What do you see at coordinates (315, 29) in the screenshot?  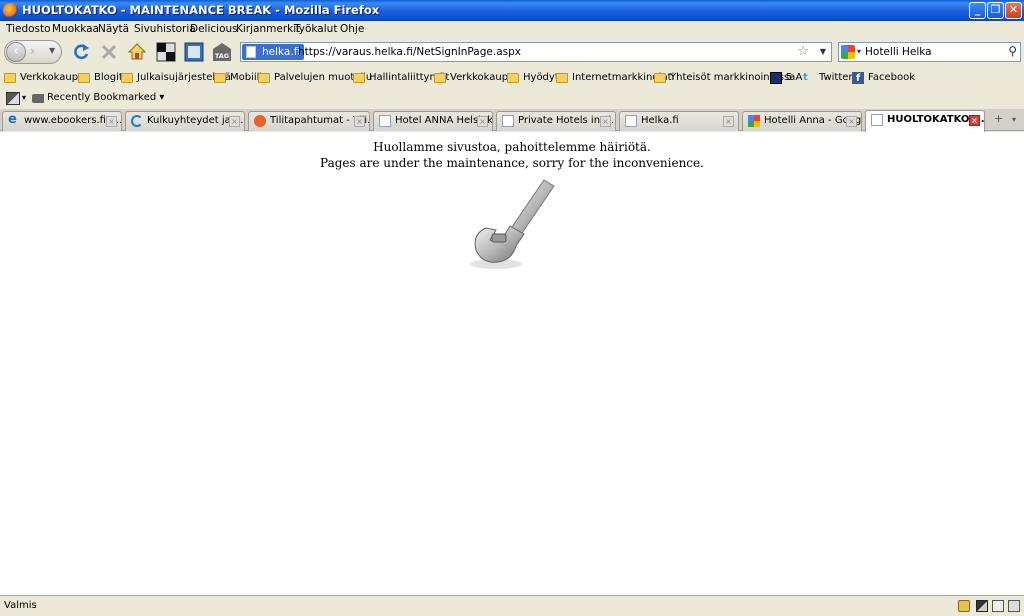 I see `menu-tyokalut: Työkalut` at bounding box center [315, 29].